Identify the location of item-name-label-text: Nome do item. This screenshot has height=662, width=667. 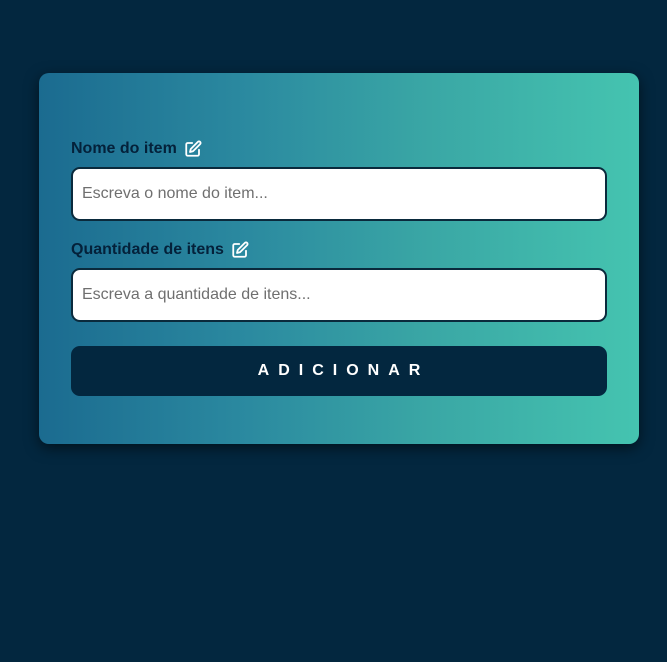
(124, 148).